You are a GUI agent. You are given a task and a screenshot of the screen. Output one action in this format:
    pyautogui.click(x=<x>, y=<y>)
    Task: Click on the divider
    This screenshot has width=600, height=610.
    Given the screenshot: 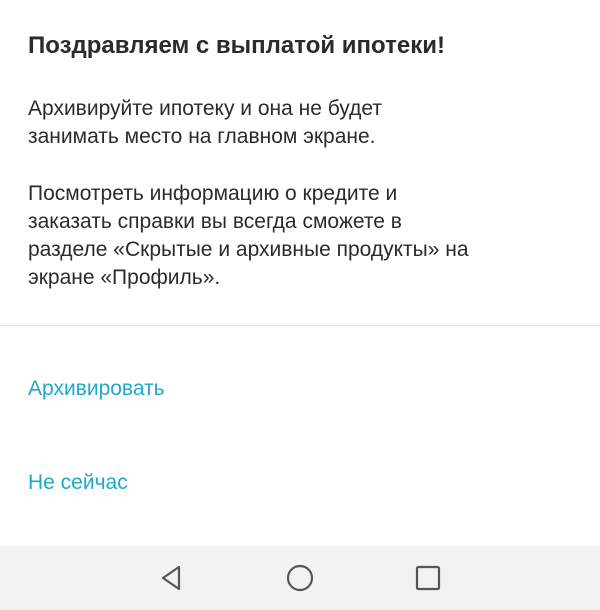 What is the action you would take?
    pyautogui.click(x=300, y=325)
    